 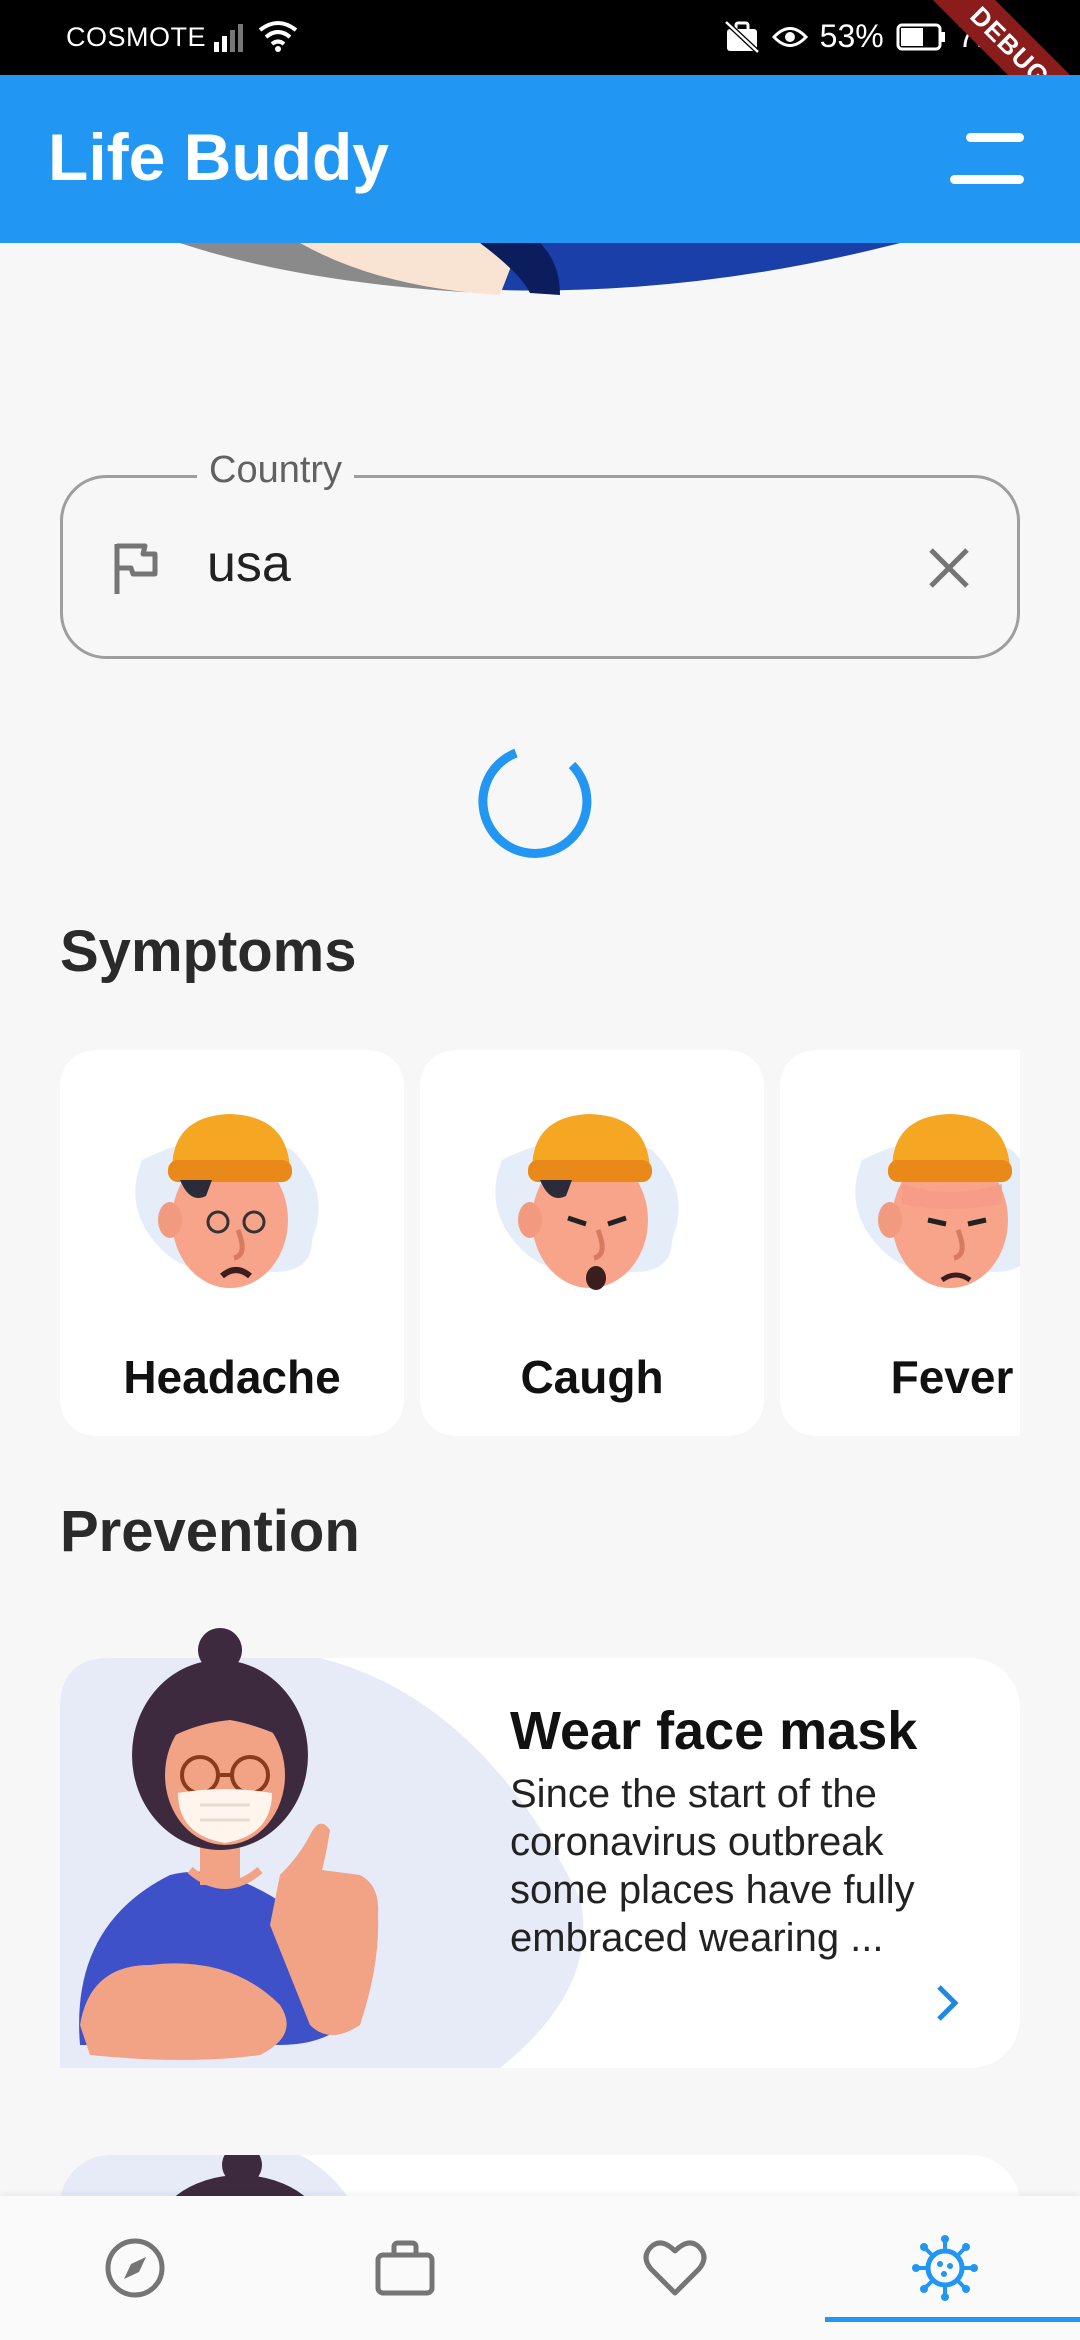 I want to click on symptom-label: Caugh, so click(x=592, y=1377).